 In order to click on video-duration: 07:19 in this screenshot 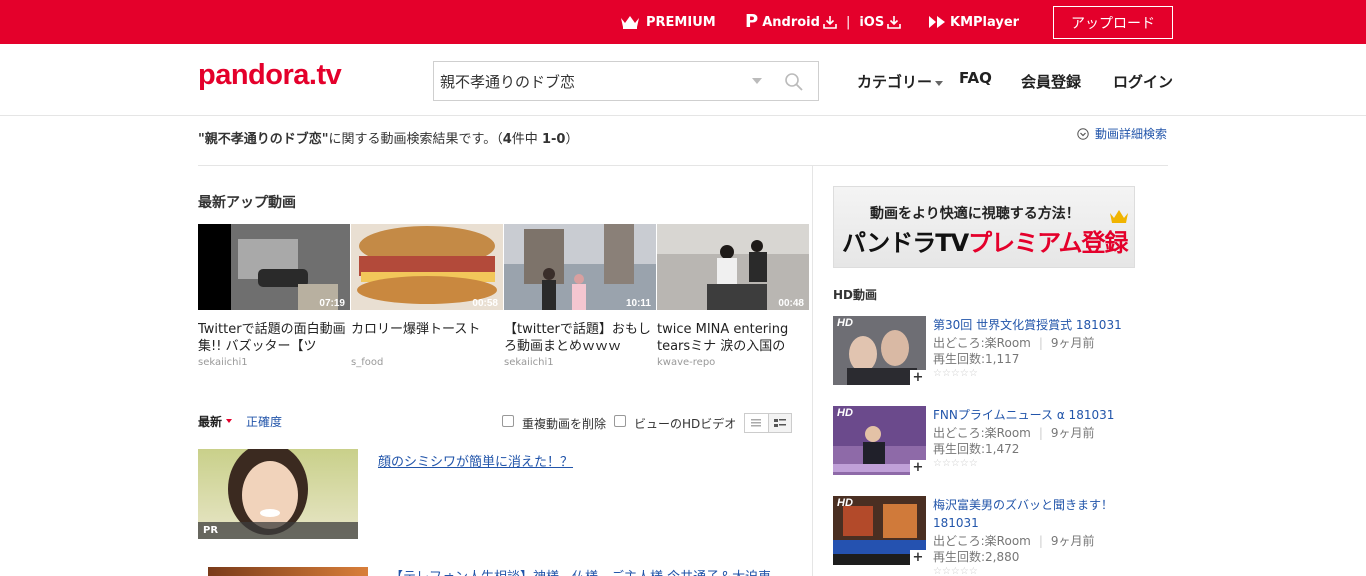, I will do `click(332, 303)`.